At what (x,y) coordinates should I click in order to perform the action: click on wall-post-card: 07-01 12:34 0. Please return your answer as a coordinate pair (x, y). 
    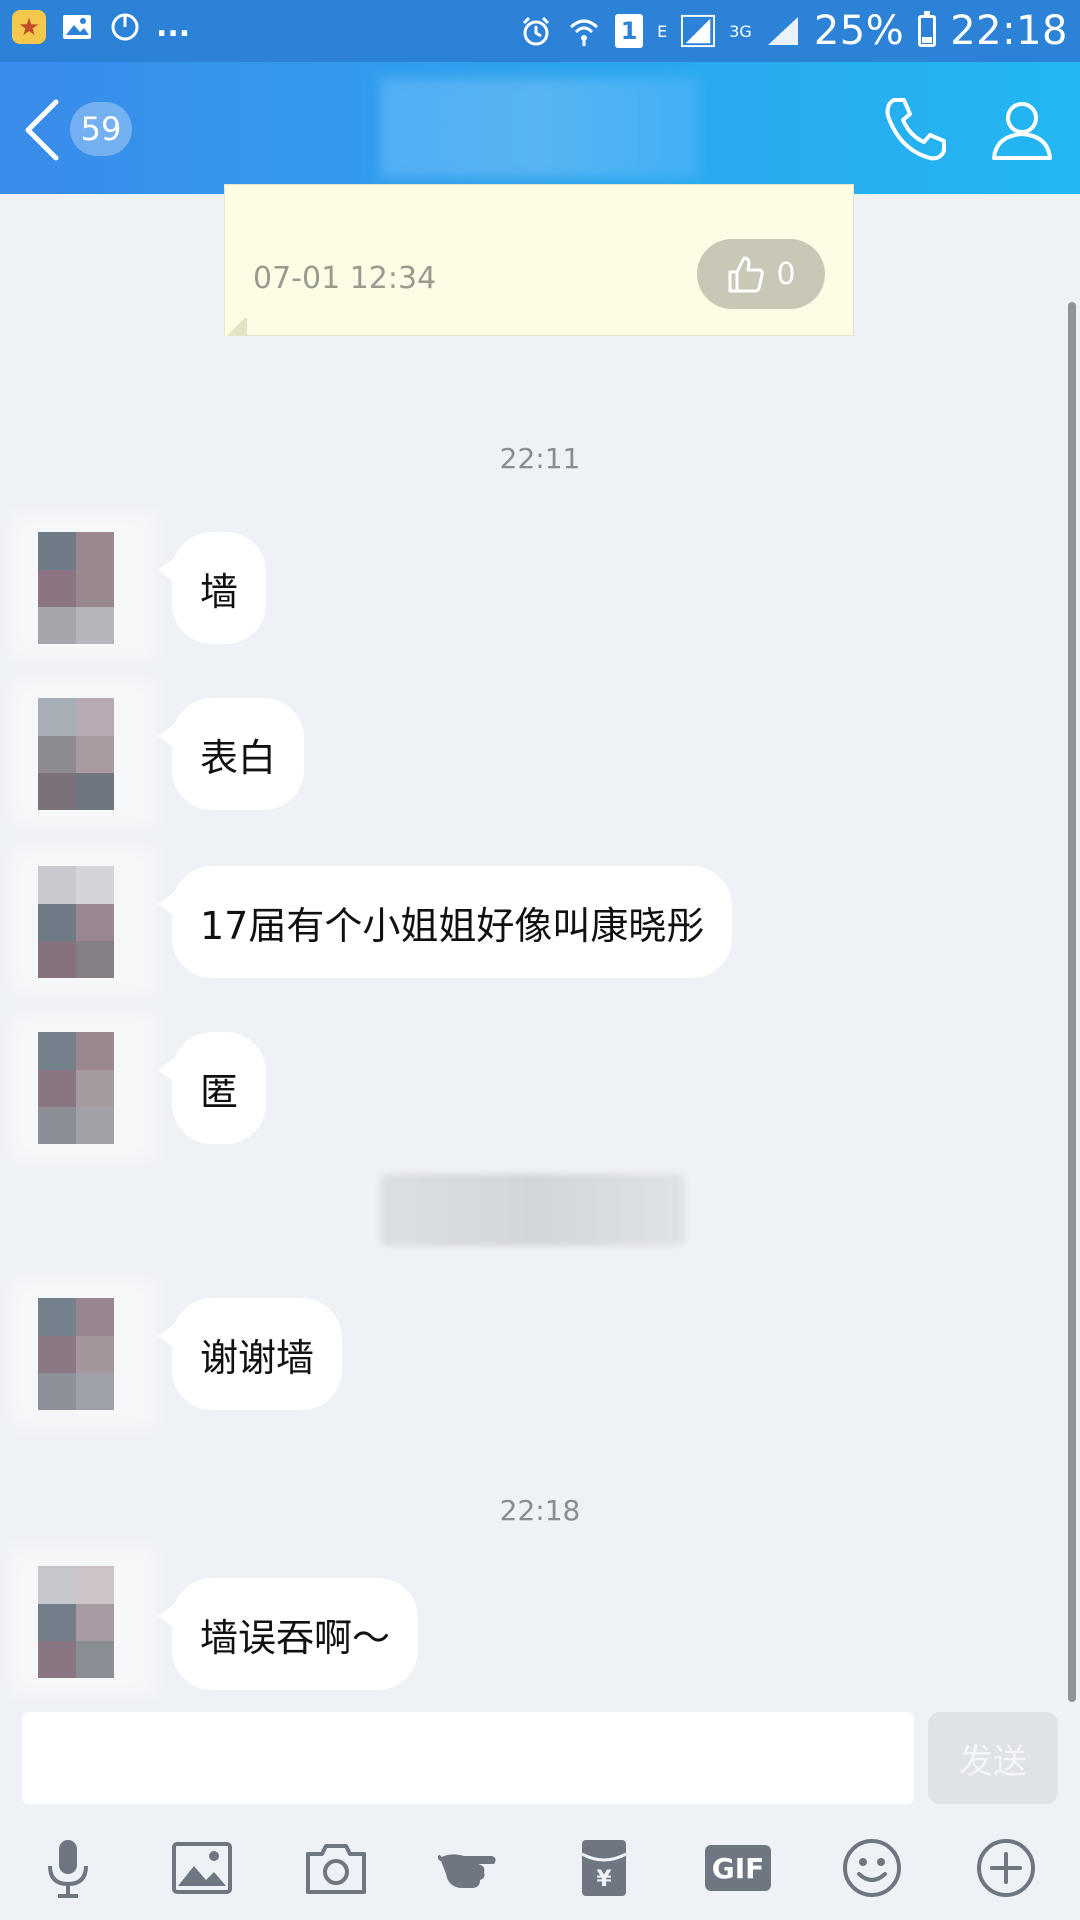
    Looking at the image, I should click on (539, 260).